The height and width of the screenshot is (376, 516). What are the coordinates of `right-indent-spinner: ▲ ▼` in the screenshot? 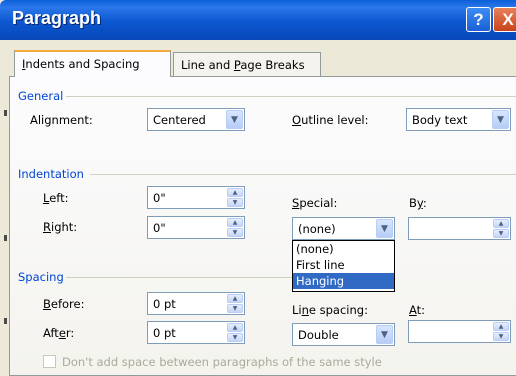 It's located at (235, 227).